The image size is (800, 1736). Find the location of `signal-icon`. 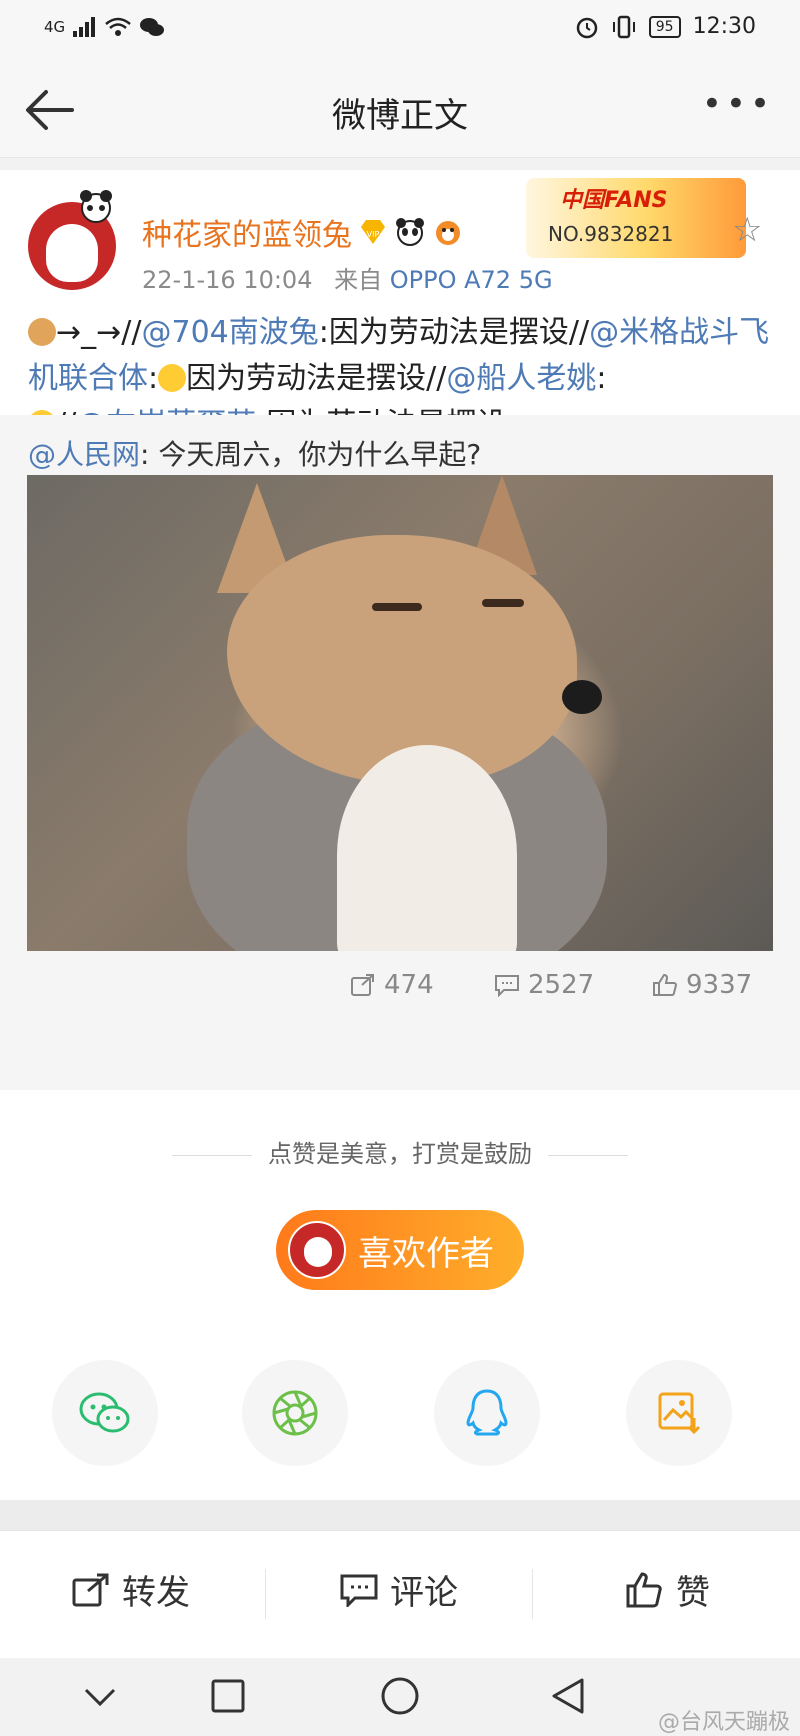

signal-icon is located at coordinates (84, 27).